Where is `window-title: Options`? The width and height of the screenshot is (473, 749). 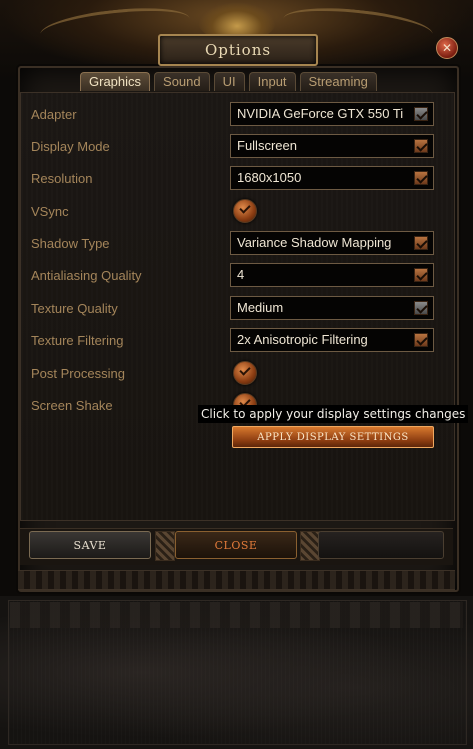
window-title: Options is located at coordinates (238, 50).